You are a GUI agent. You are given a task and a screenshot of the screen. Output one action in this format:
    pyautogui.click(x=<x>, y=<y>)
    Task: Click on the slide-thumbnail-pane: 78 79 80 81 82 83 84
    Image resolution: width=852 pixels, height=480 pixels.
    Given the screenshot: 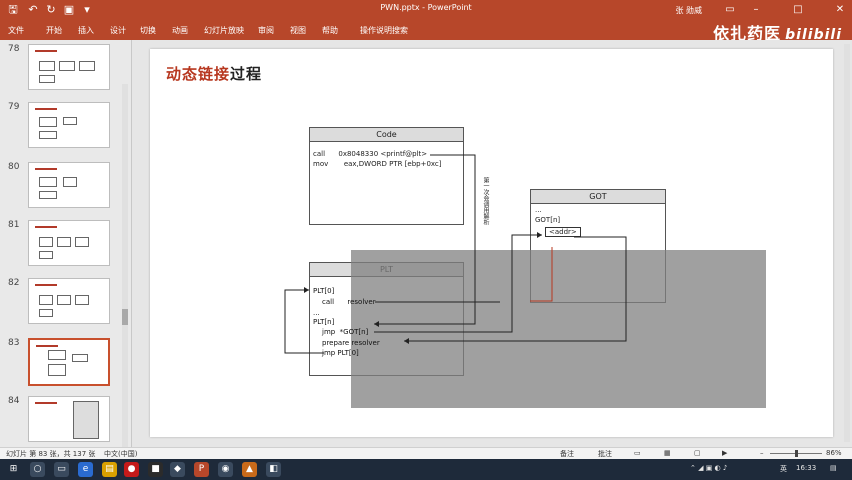 What is the action you would take?
    pyautogui.click(x=66, y=260)
    